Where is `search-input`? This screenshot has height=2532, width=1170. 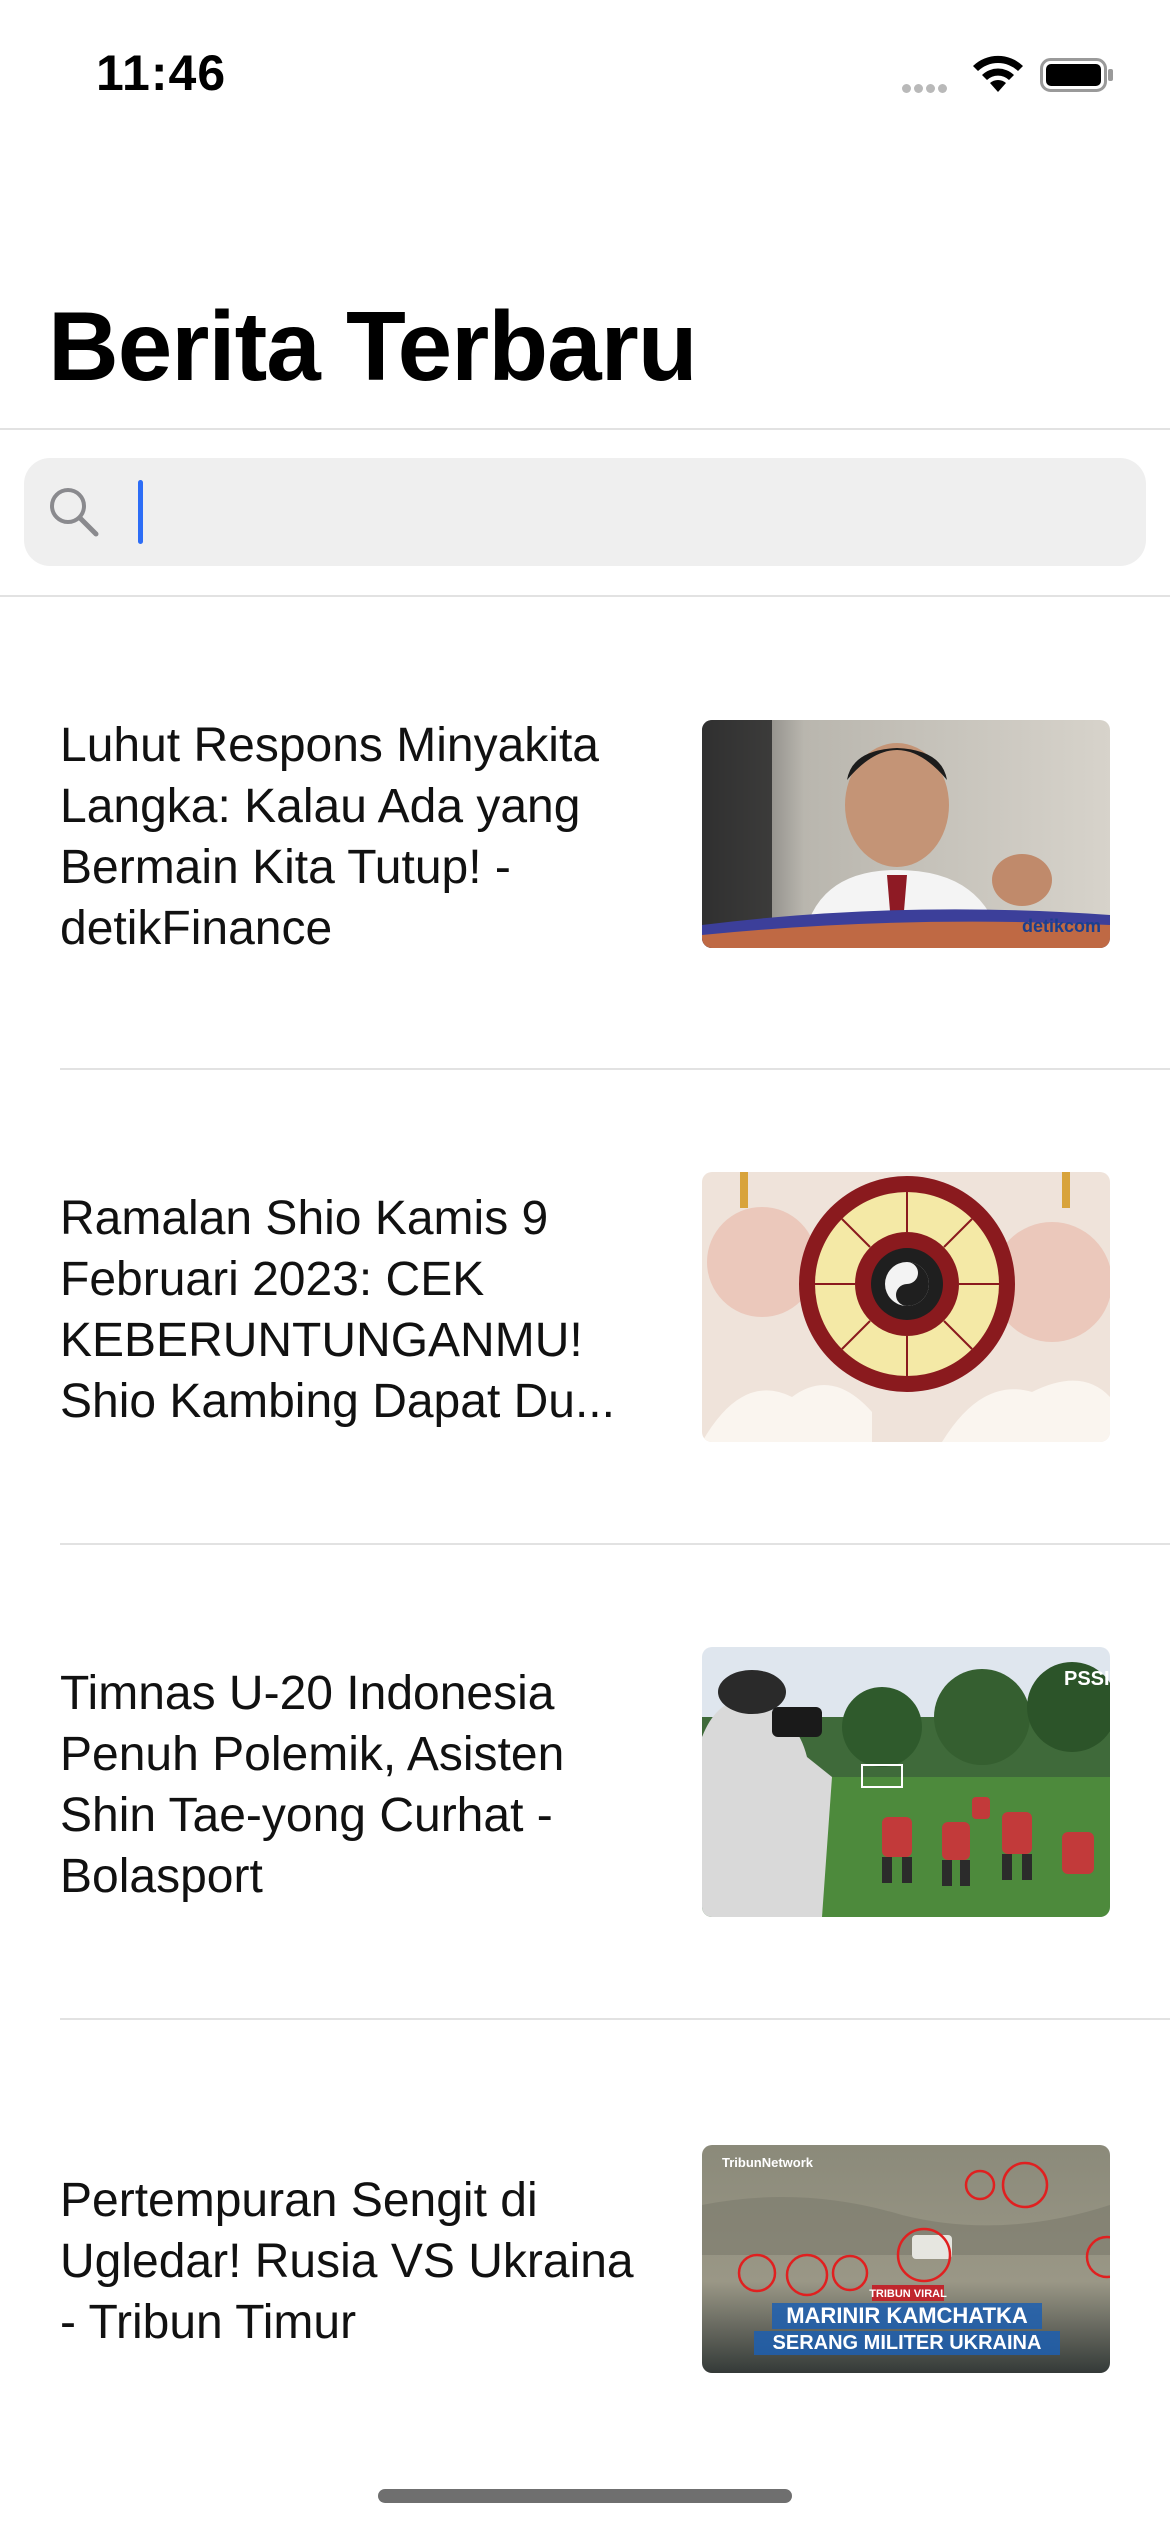
search-input is located at coordinates (620, 512).